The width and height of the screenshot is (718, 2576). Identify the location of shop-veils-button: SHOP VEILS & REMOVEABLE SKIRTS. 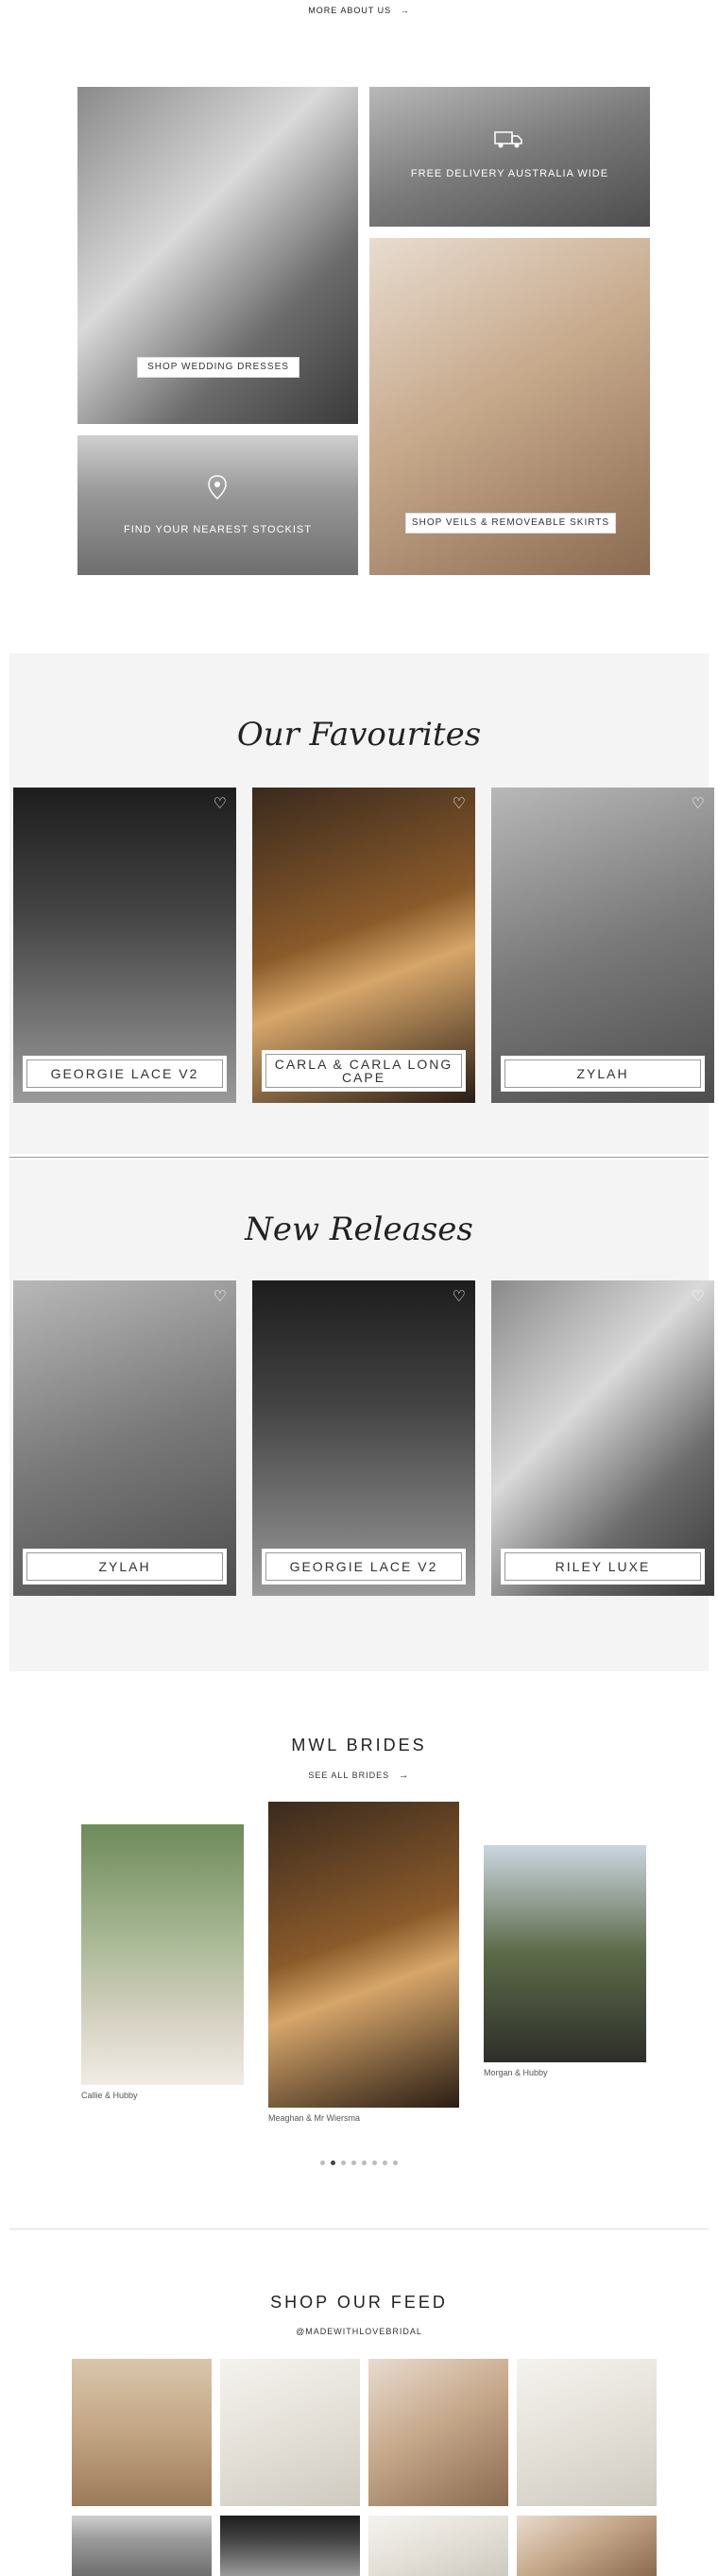
(511, 523).